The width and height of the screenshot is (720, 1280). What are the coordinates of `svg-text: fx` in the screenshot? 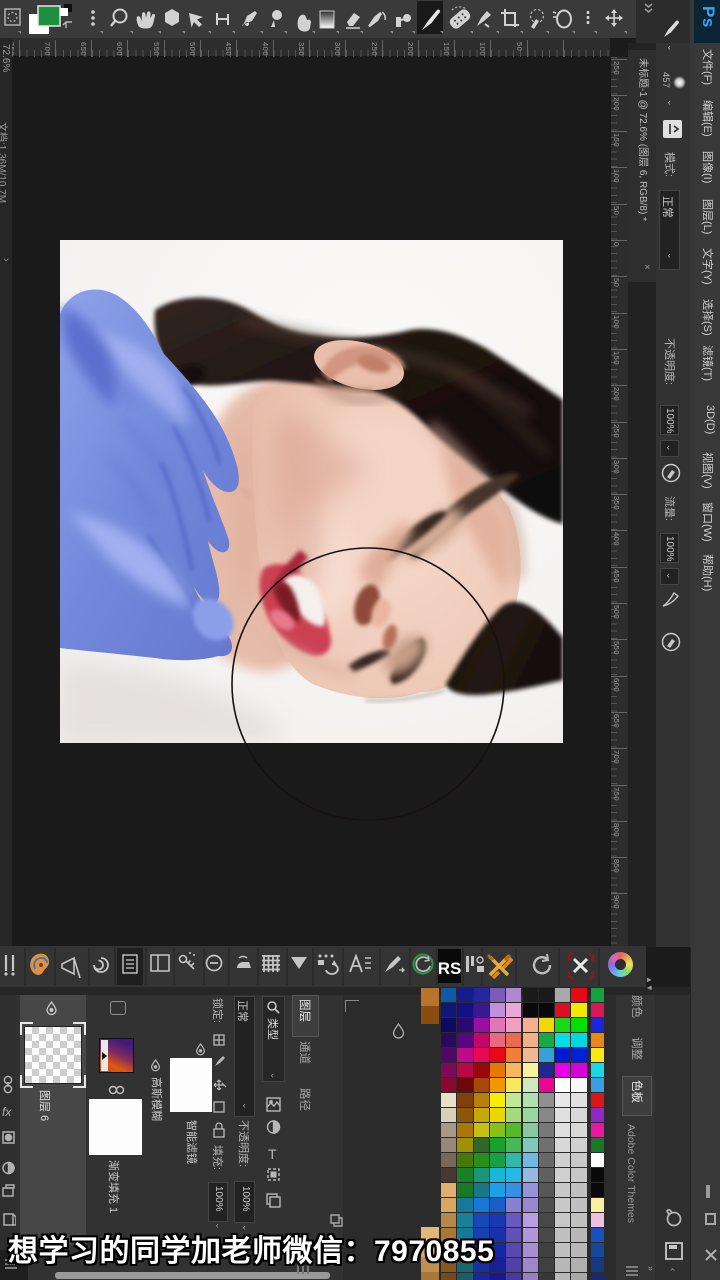 It's located at (7, 1112).